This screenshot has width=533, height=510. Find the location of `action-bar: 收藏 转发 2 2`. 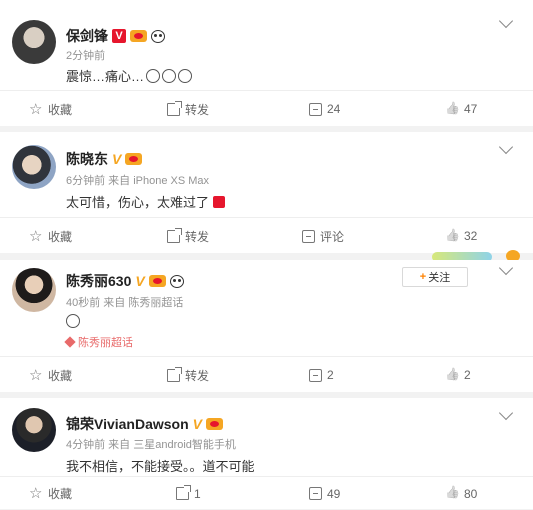

action-bar: 收藏 转发 2 2 is located at coordinates (266, 374).